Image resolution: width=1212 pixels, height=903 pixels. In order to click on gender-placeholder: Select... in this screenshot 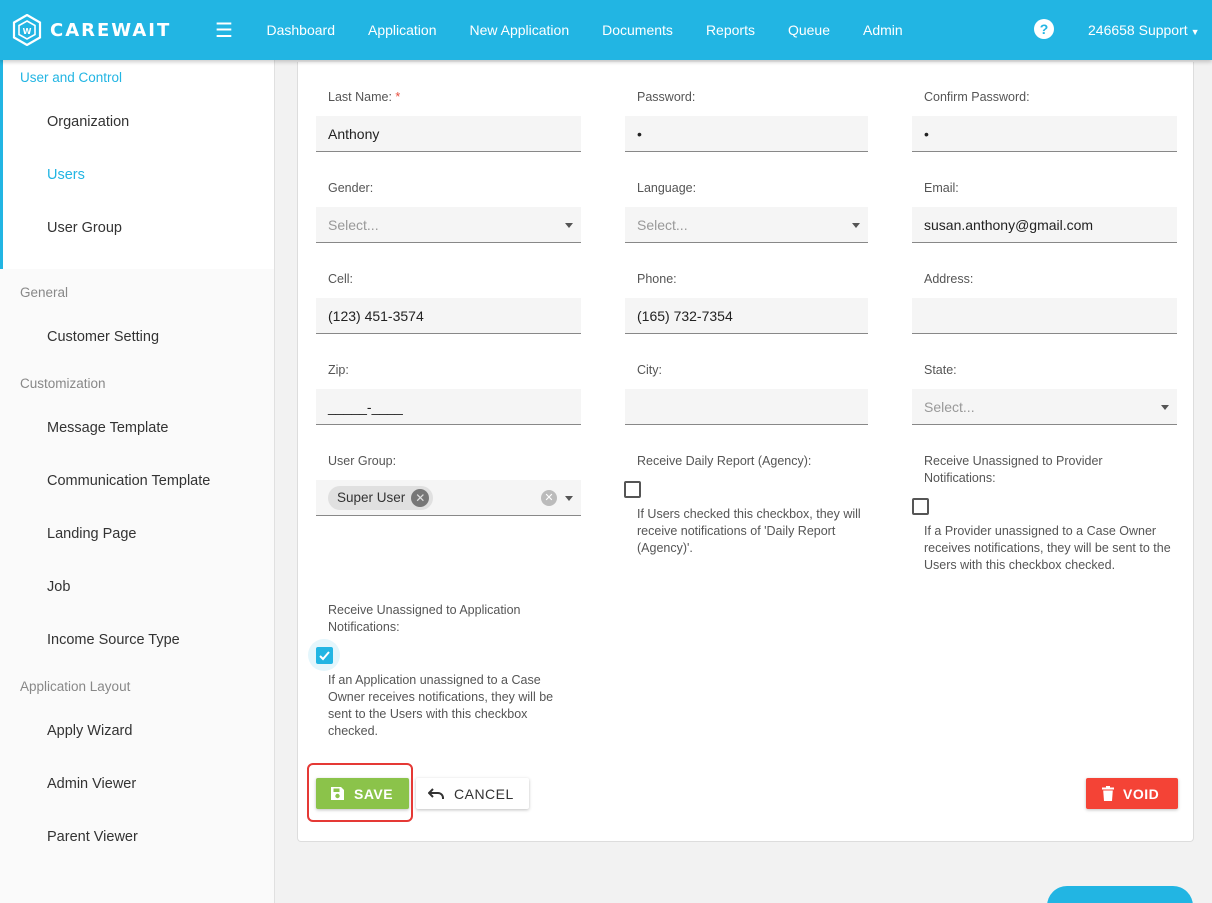, I will do `click(353, 225)`.